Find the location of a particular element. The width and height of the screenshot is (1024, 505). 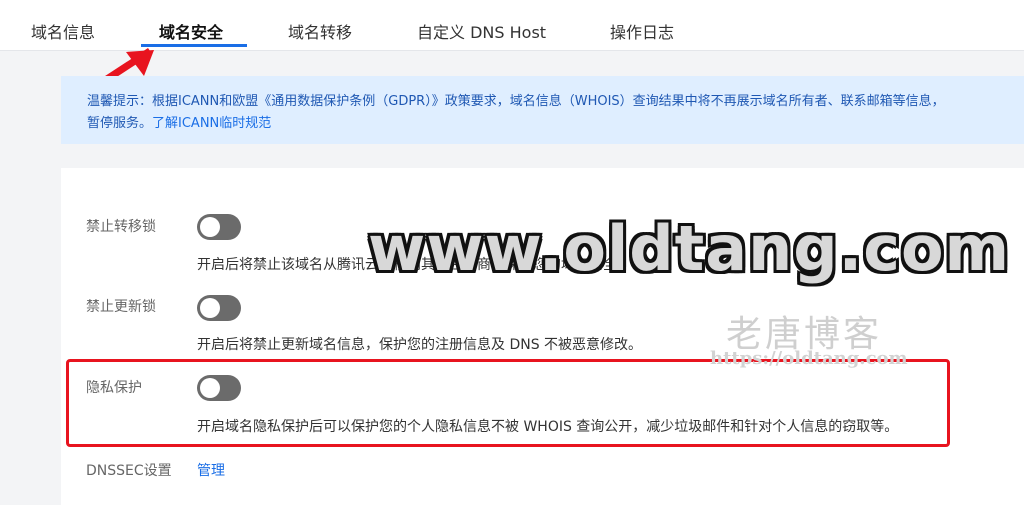

transfer-lock-toggle is located at coordinates (219, 227).